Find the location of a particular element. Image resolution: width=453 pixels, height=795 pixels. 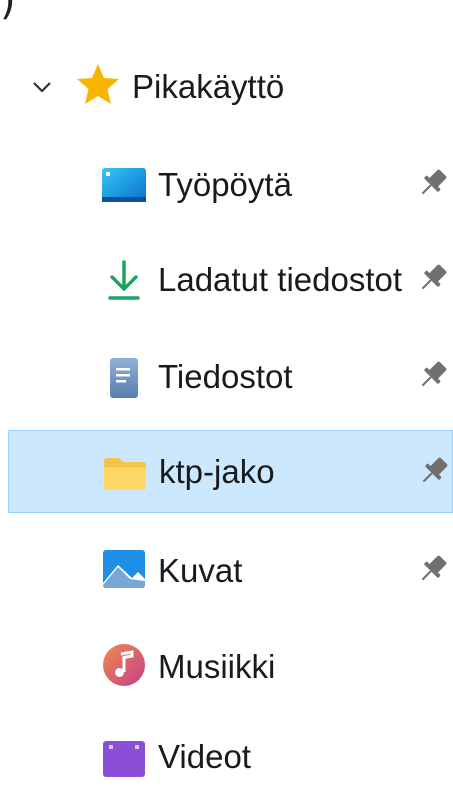

documents-icon is located at coordinates (124, 378).